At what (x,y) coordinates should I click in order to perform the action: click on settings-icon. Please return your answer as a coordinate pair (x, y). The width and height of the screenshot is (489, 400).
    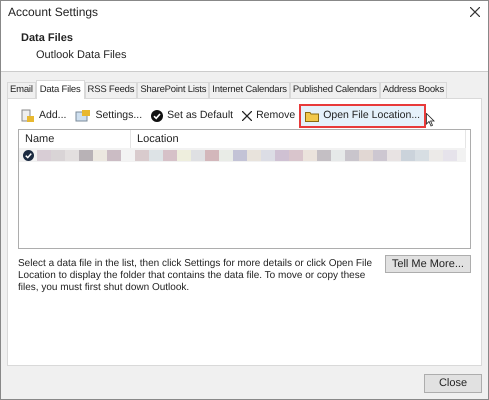
    Looking at the image, I should click on (83, 116).